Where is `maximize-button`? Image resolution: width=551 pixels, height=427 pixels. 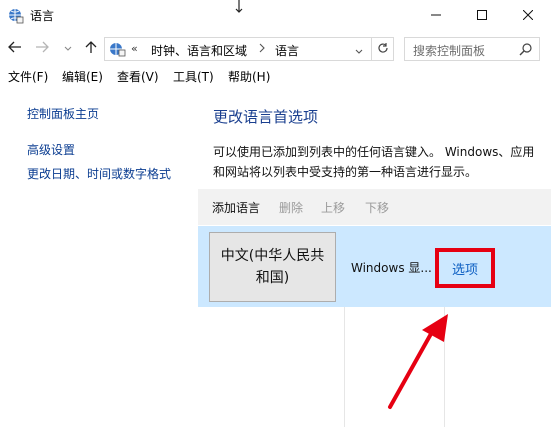 maximize-button is located at coordinates (482, 16).